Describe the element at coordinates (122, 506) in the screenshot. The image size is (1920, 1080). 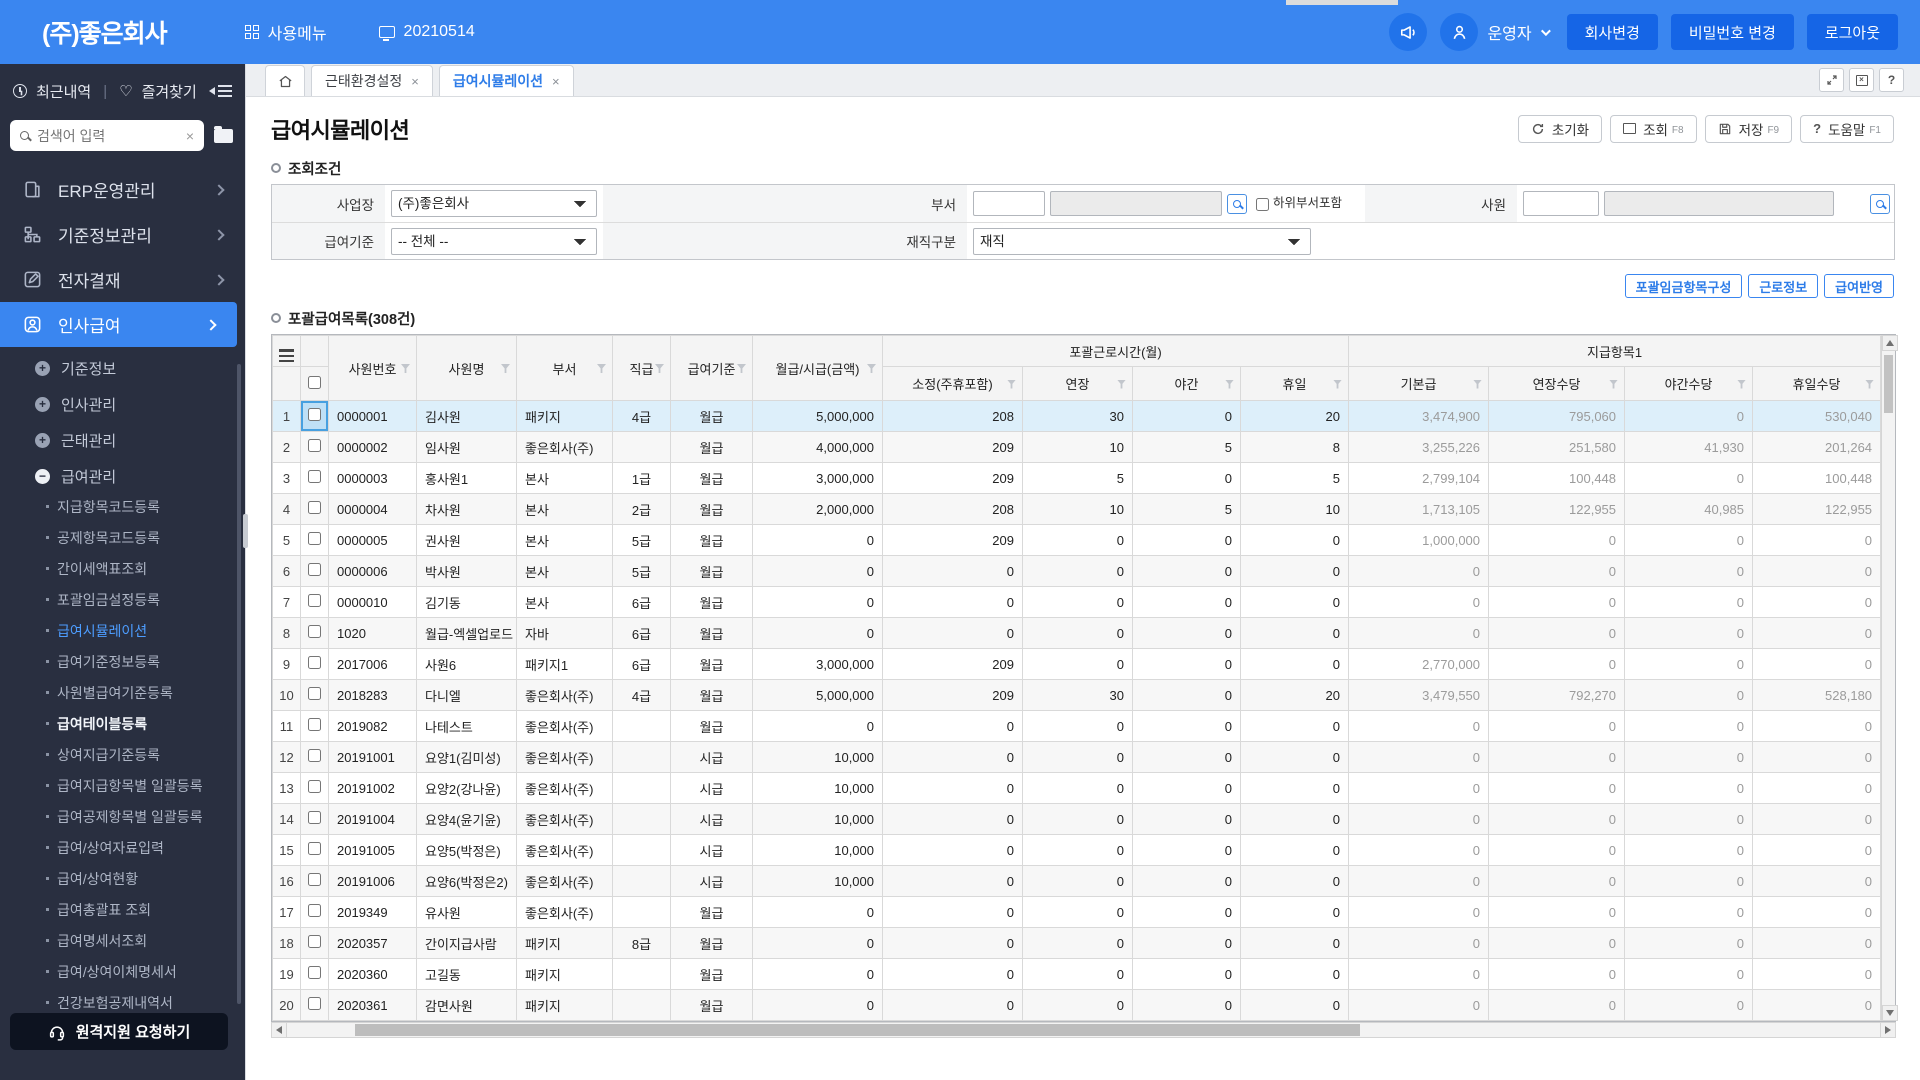
I see `menu-leaf-1: 지급항목코드등록` at that location.